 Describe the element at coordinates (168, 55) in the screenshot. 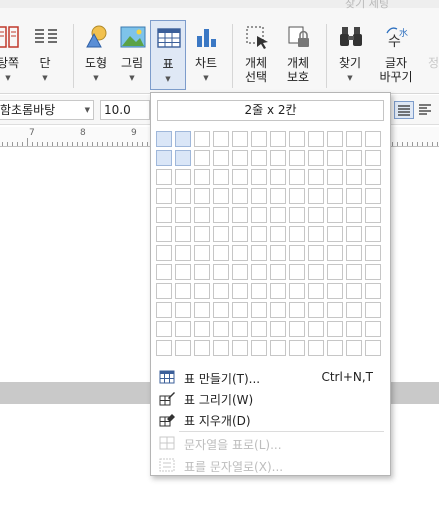

I see `table-button: 표 ▼` at that location.